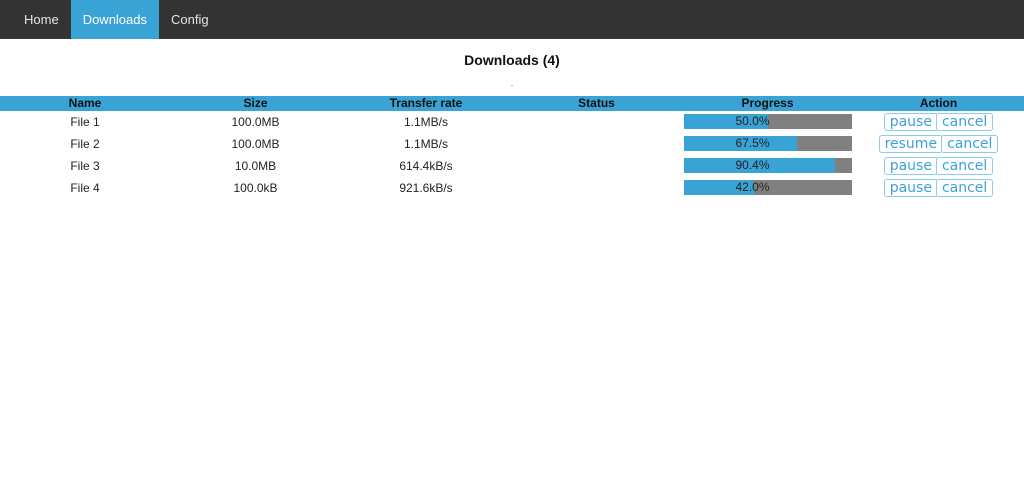 The image size is (1024, 500). What do you see at coordinates (596, 103) in the screenshot?
I see `header-status: Status` at bounding box center [596, 103].